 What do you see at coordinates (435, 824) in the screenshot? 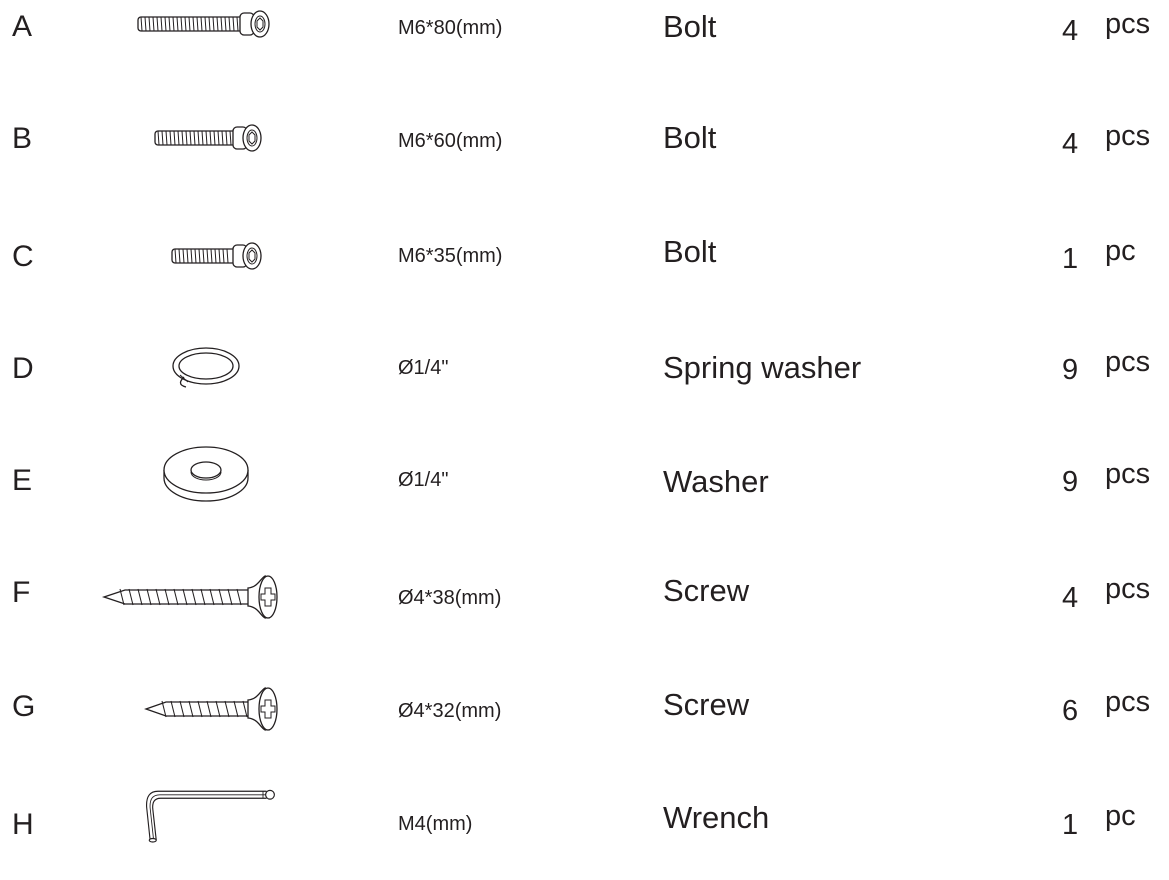
I see `part-spec: M4(mm)` at bounding box center [435, 824].